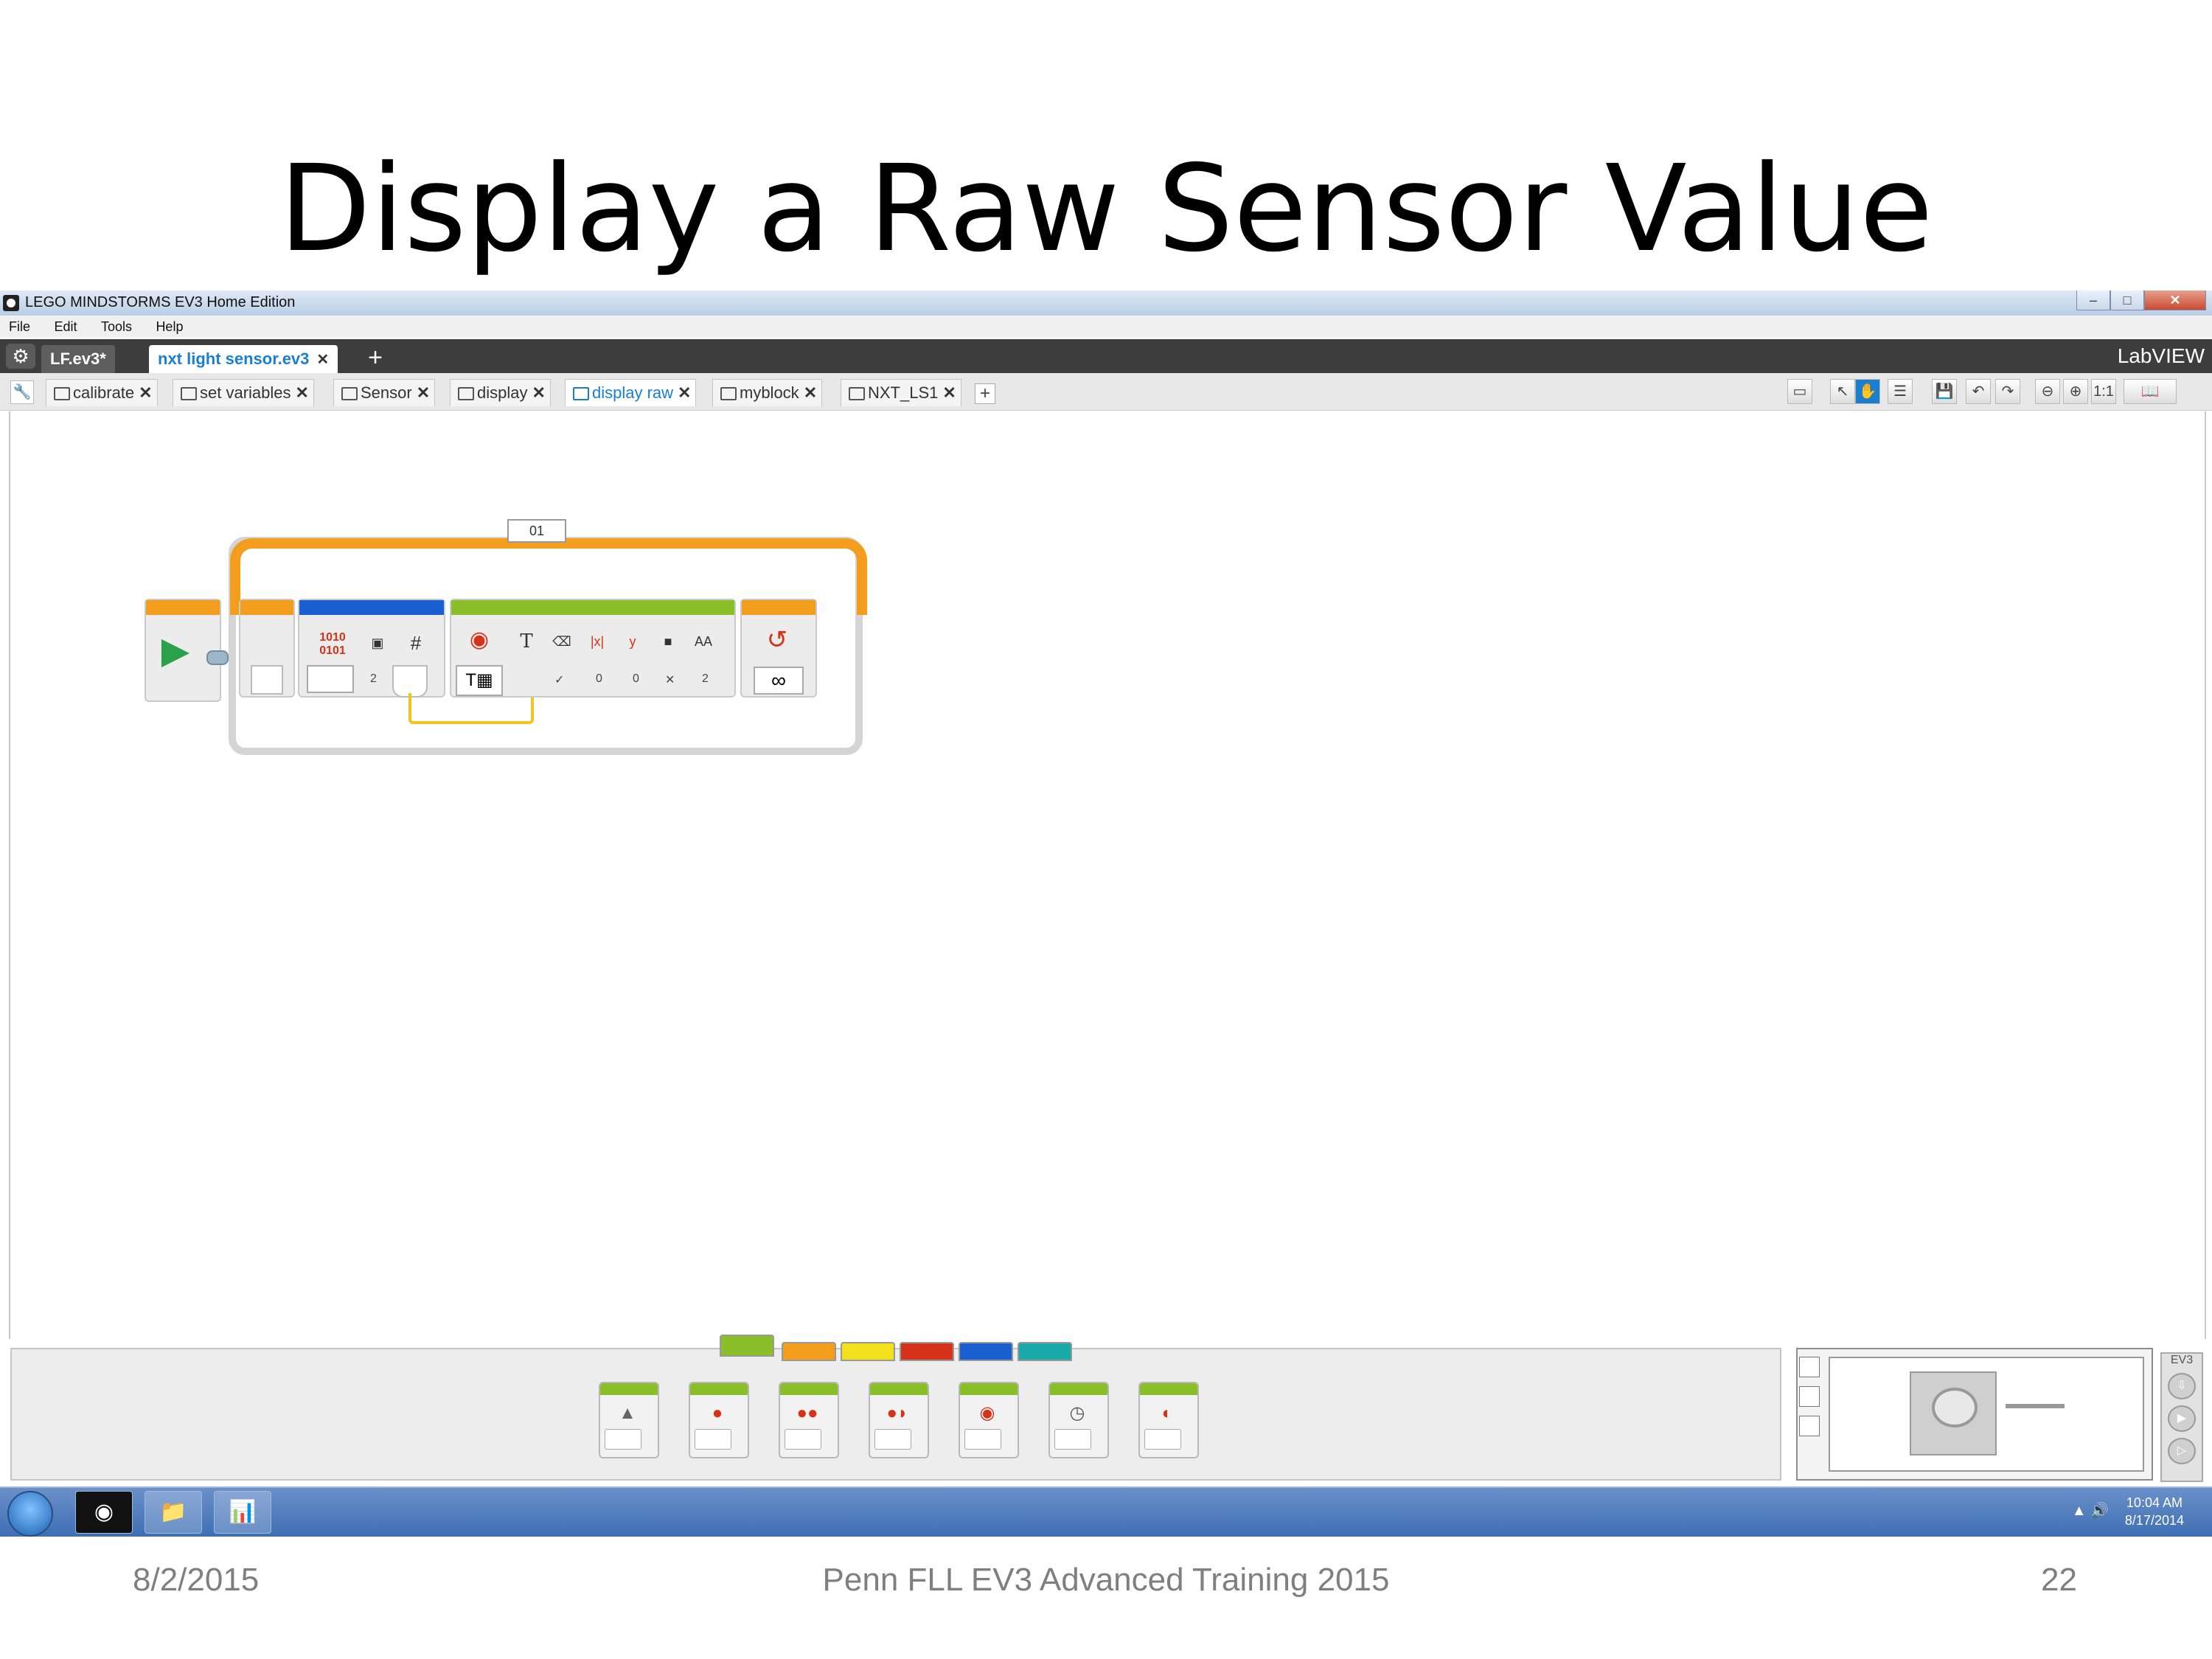 Image resolution: width=2212 pixels, height=1659 pixels. I want to click on numeric-output-icon: #, so click(416, 643).